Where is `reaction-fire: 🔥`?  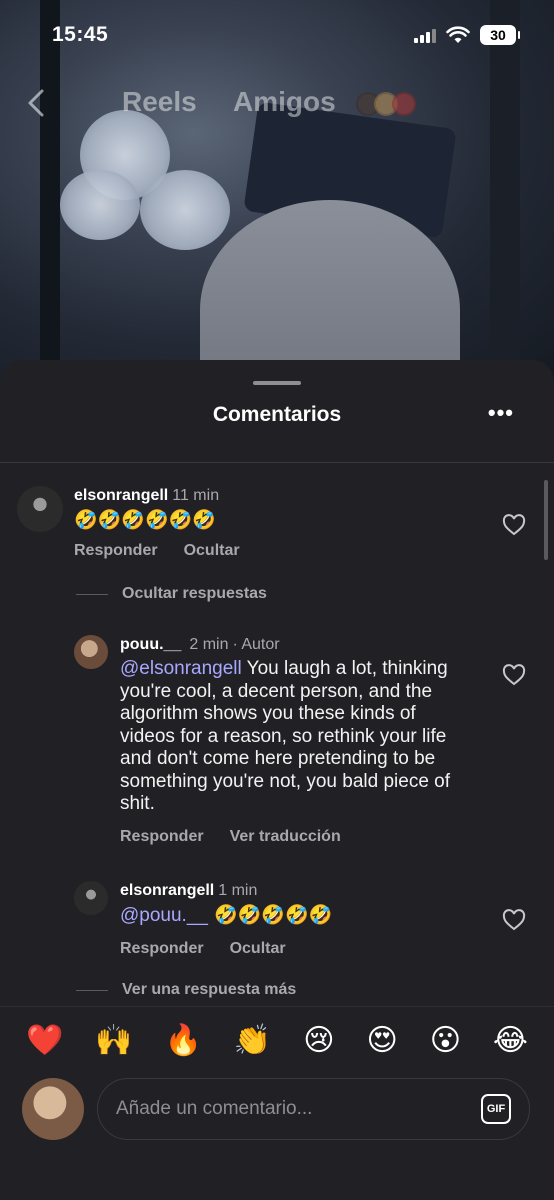
reaction-fire: 🔥 is located at coordinates (183, 1040).